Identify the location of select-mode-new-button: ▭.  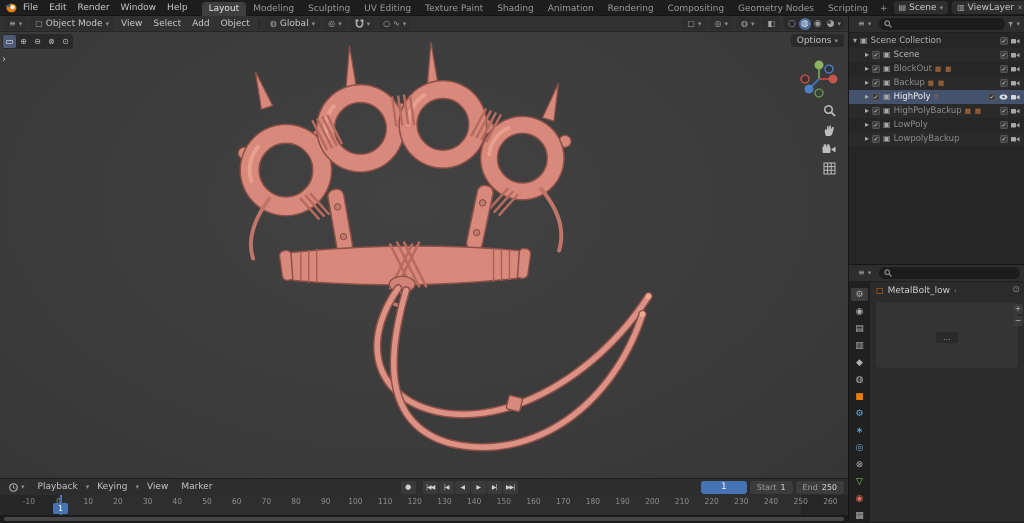
(9, 41).